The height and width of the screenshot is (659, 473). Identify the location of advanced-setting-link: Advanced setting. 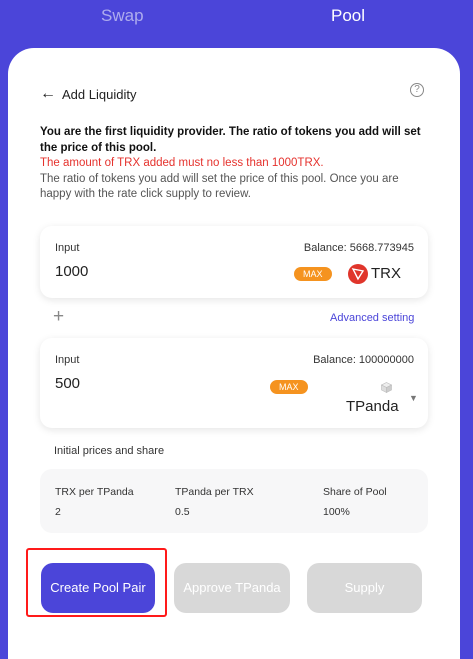
(372, 318).